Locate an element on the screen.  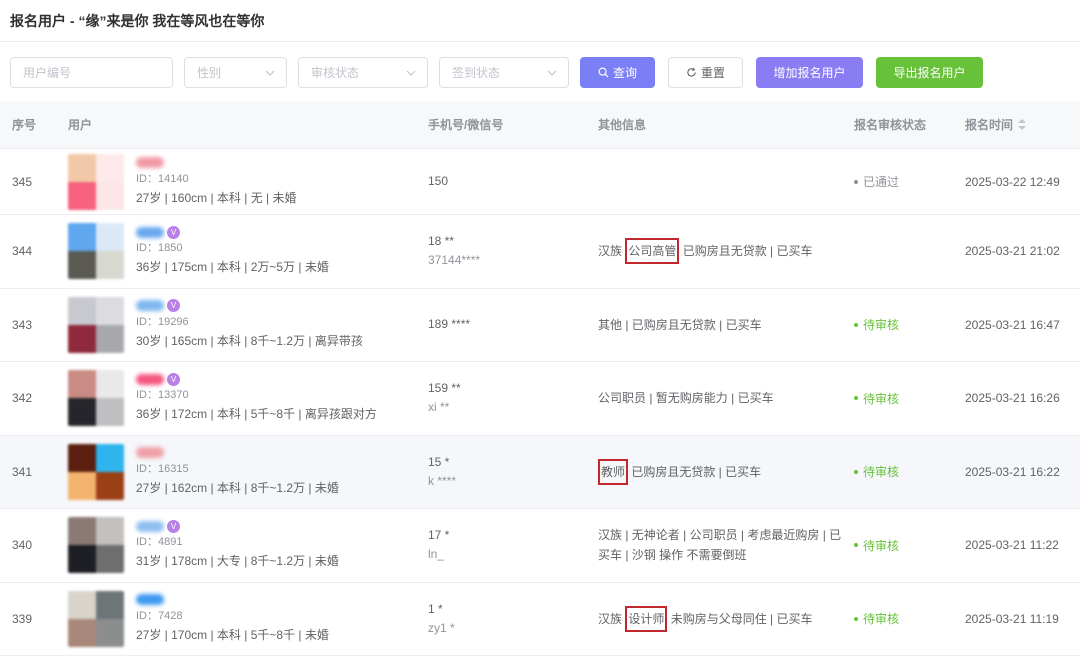
wechat-id: 37144**** is located at coordinates (454, 260).